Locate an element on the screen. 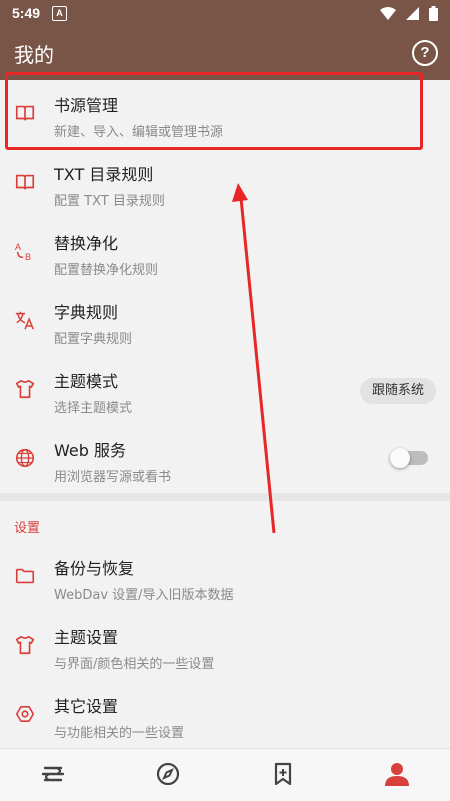 The image size is (450, 801). menu-item-theme-settings: 主题设置 与界面/颜色相关的一些设置 is located at coordinates (225, 646).